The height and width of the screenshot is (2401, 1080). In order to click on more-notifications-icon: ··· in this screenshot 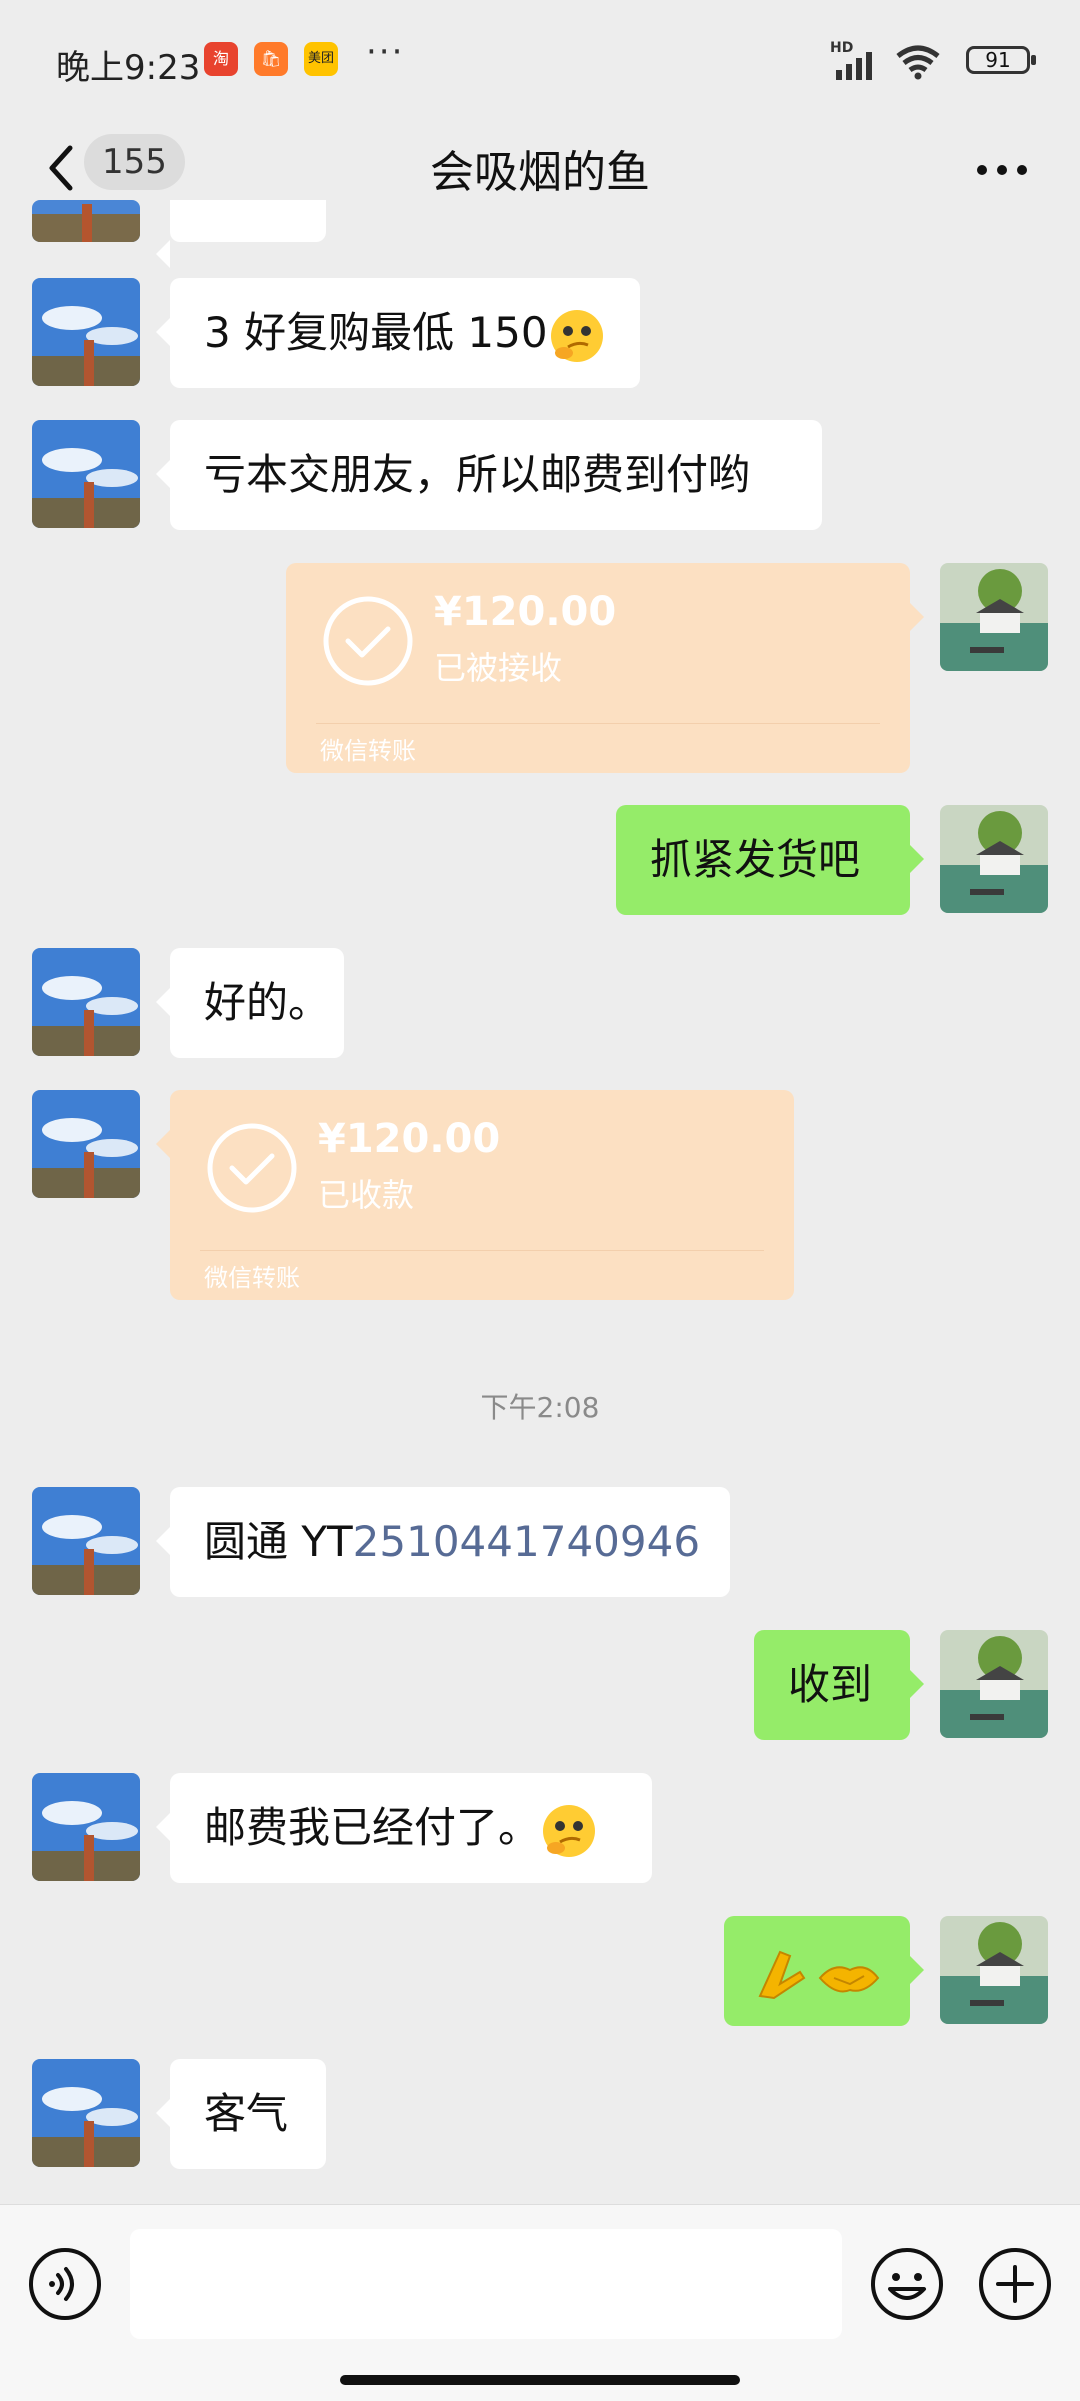, I will do `click(385, 52)`.